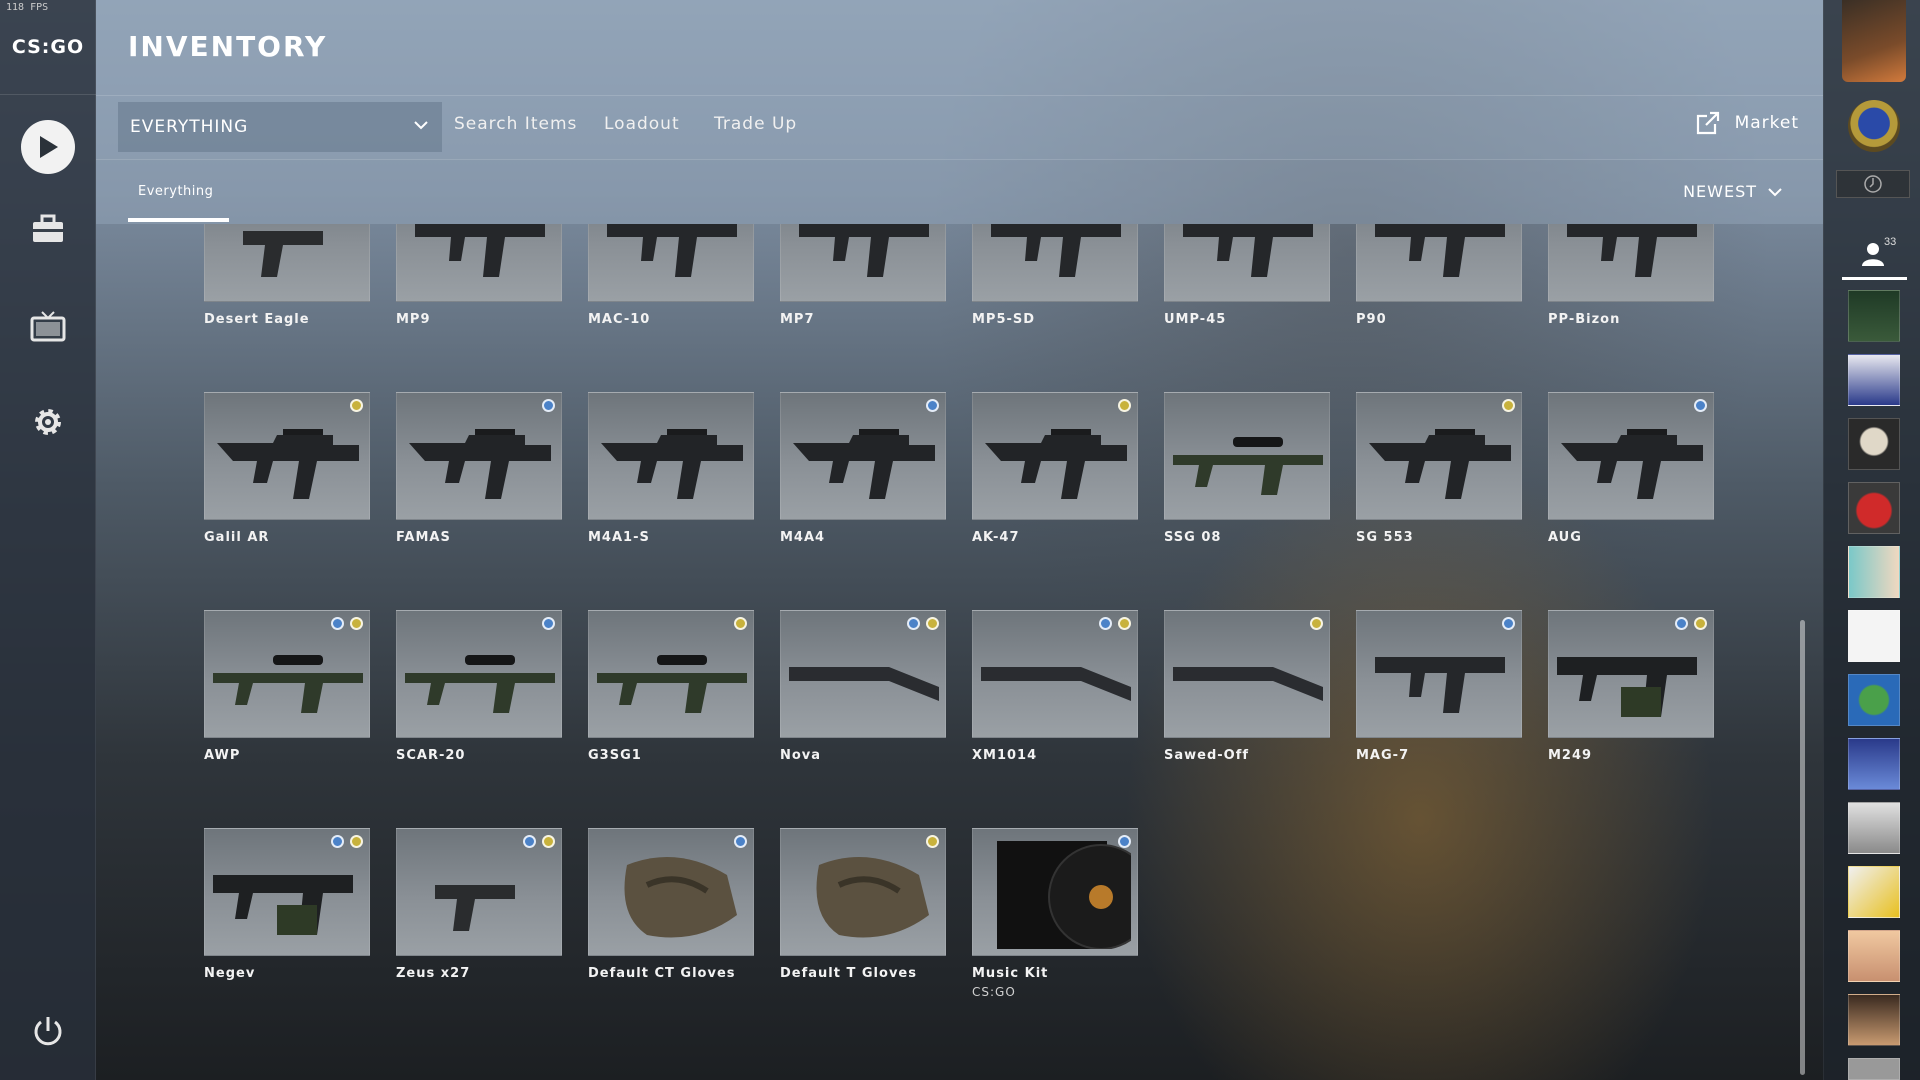  I want to click on inventory-item: AWP, so click(287, 686).